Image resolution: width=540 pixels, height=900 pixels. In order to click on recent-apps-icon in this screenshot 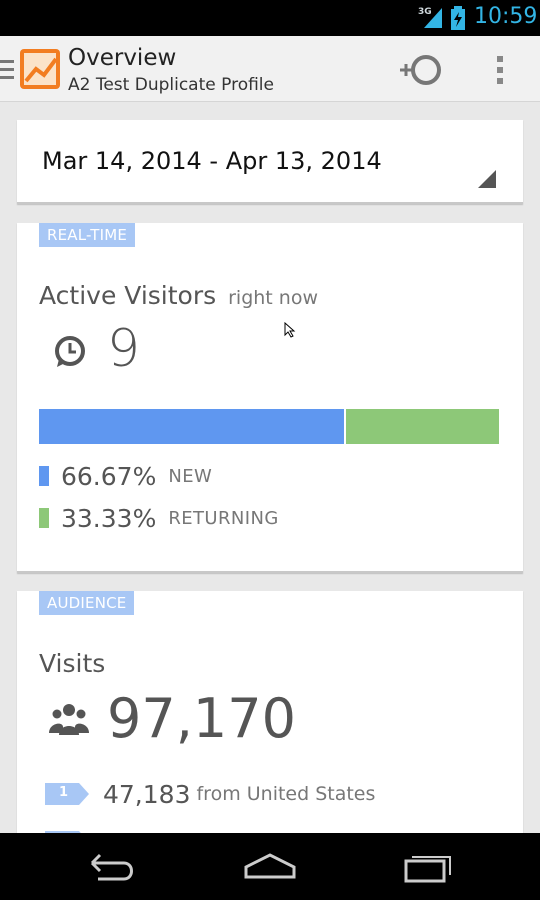, I will do `click(430, 867)`.